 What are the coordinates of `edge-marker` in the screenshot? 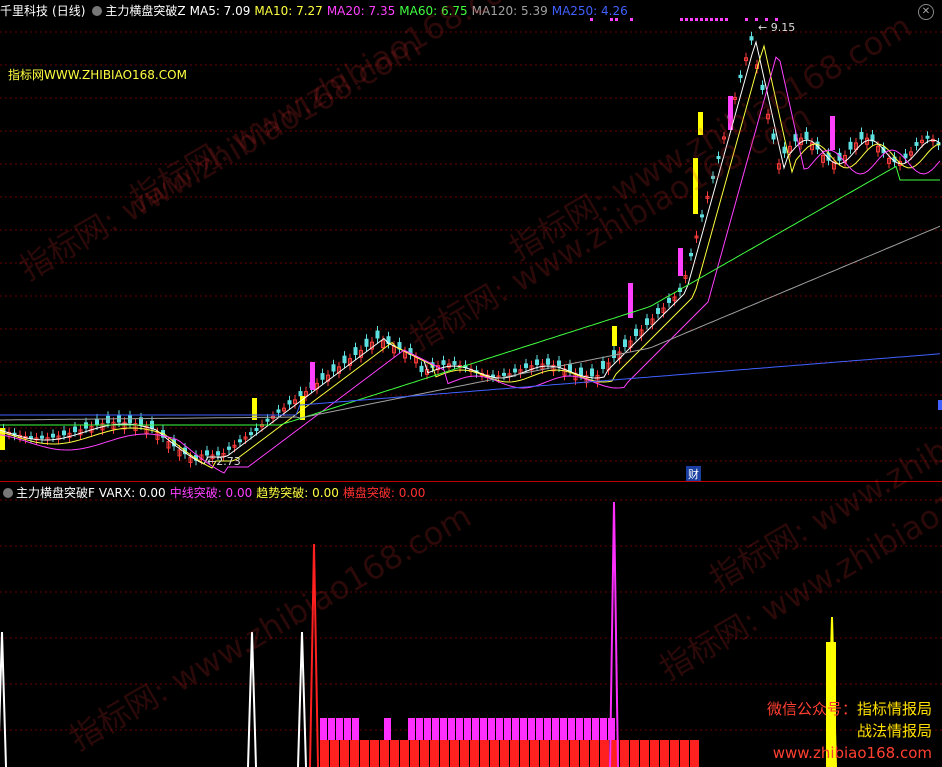 It's located at (940, 405).